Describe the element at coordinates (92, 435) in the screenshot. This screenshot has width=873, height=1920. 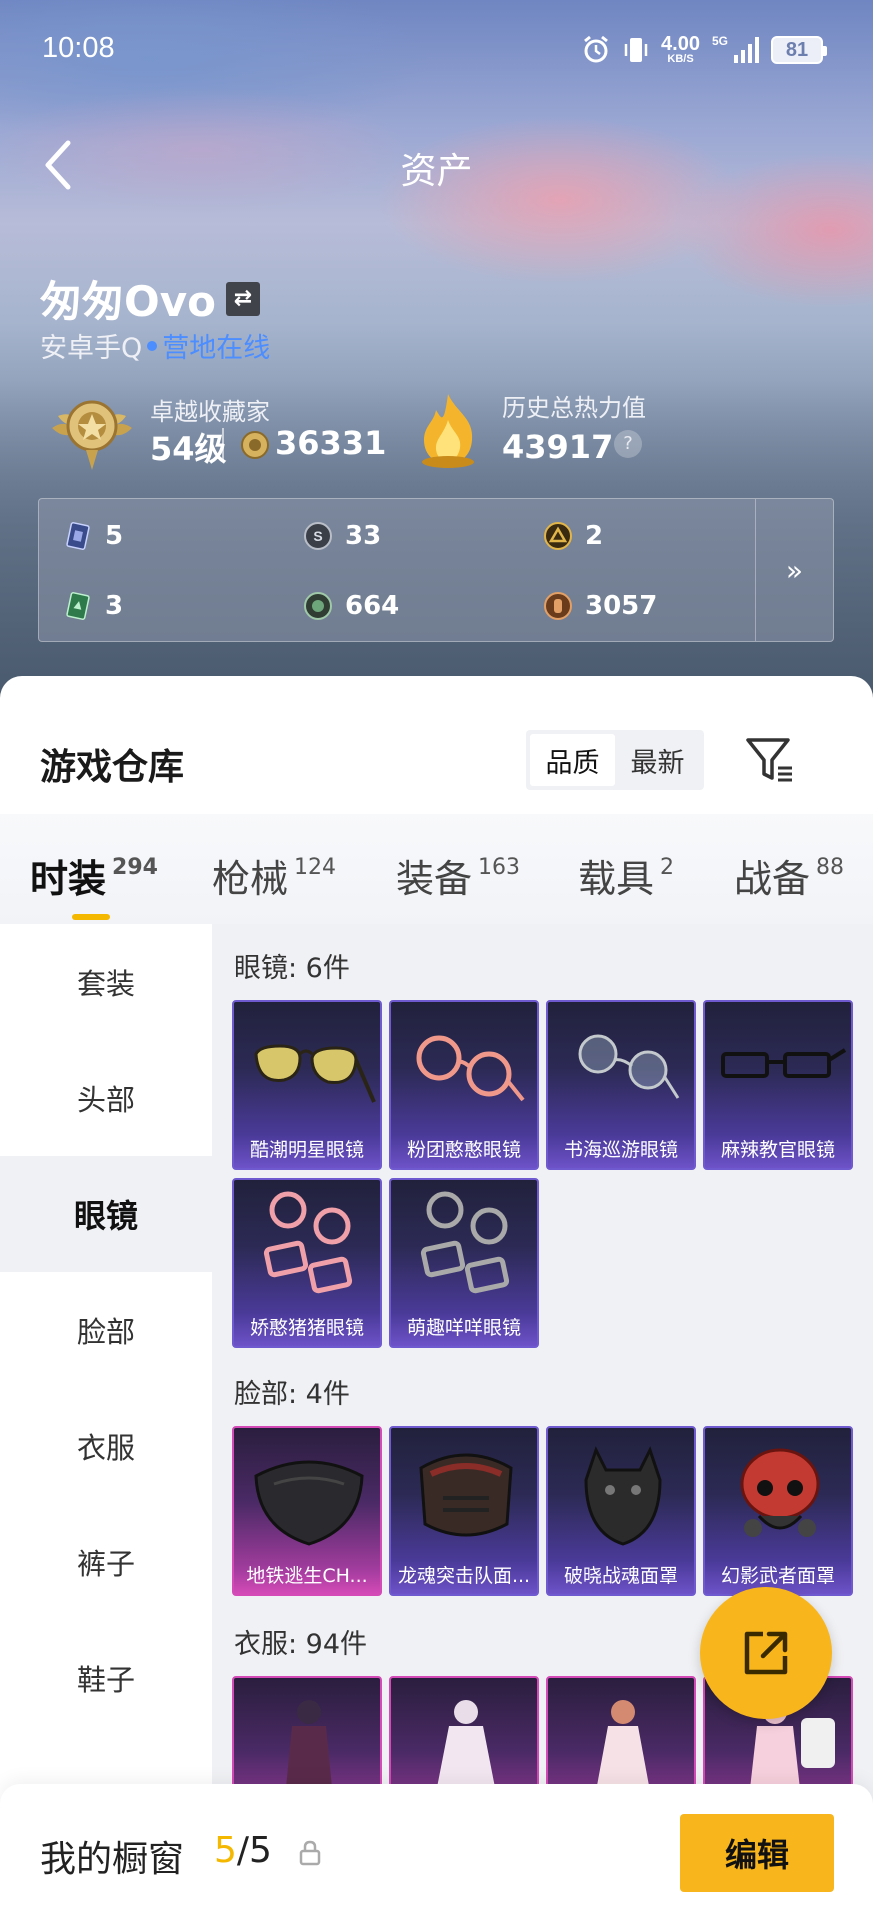
I see `collector-medal-icon` at that location.